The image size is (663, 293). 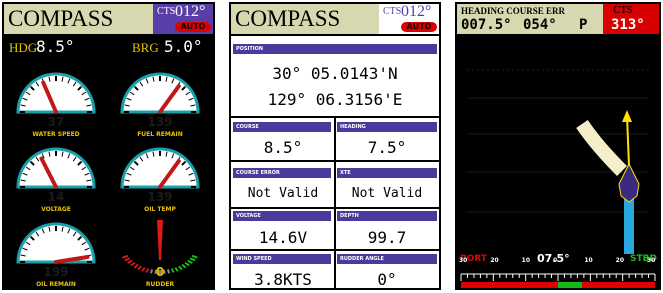 I want to click on position-header: POSITION, so click(x=335, y=49).